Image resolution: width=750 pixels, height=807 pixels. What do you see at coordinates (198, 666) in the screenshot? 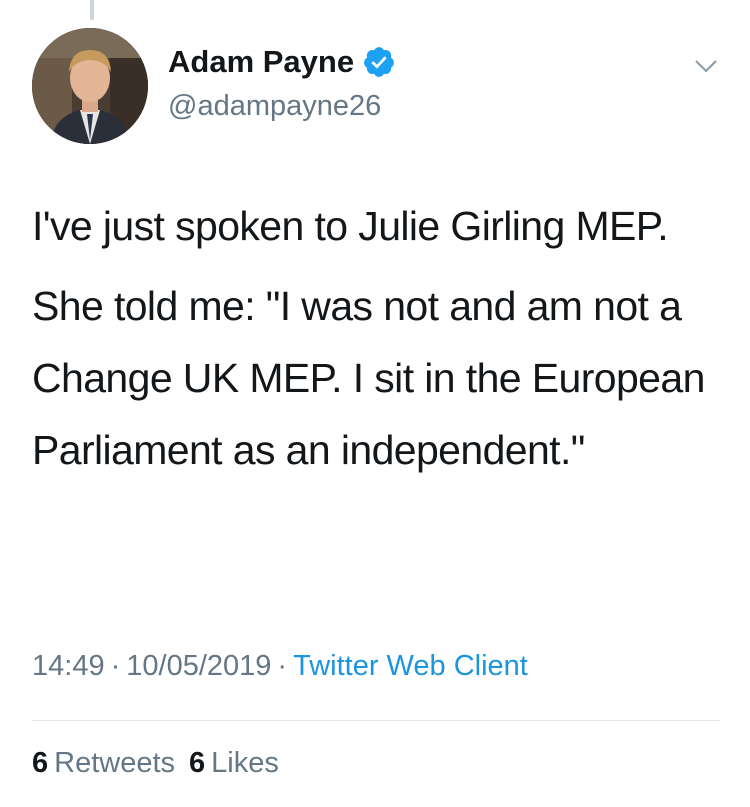
I see `tweet-date: 10/05/2019` at bounding box center [198, 666].